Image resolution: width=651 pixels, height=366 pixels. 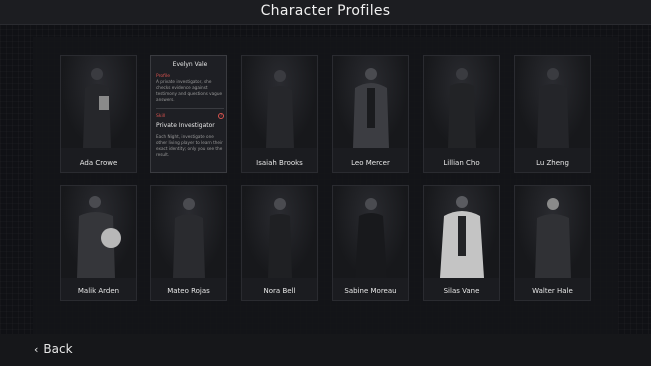 What do you see at coordinates (190, 64) in the screenshot?
I see `detail-name: Evelyn Vale` at bounding box center [190, 64].